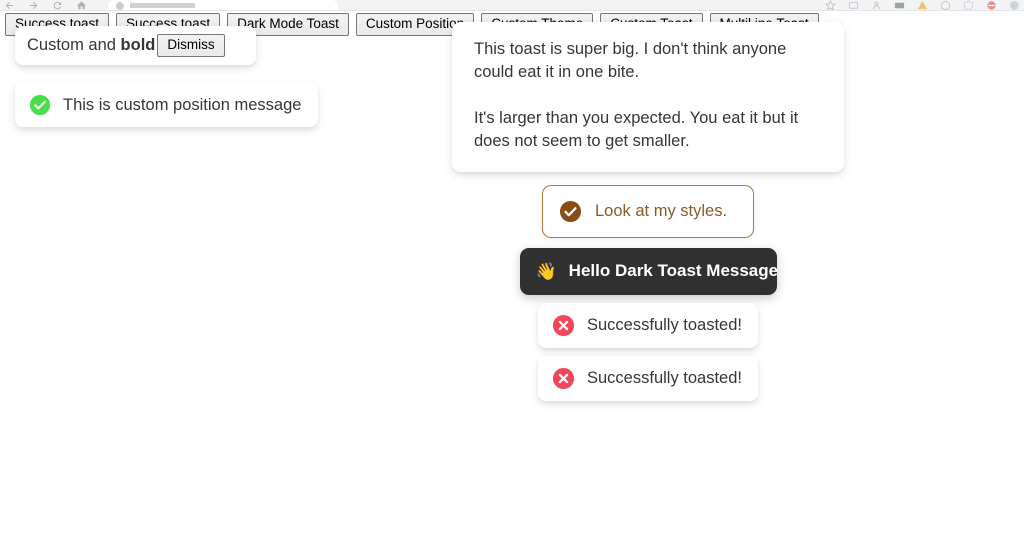 Image resolution: width=1024 pixels, height=544 pixels. I want to click on toast-error-wrapper-1: Successfully toasted!, so click(648, 325).